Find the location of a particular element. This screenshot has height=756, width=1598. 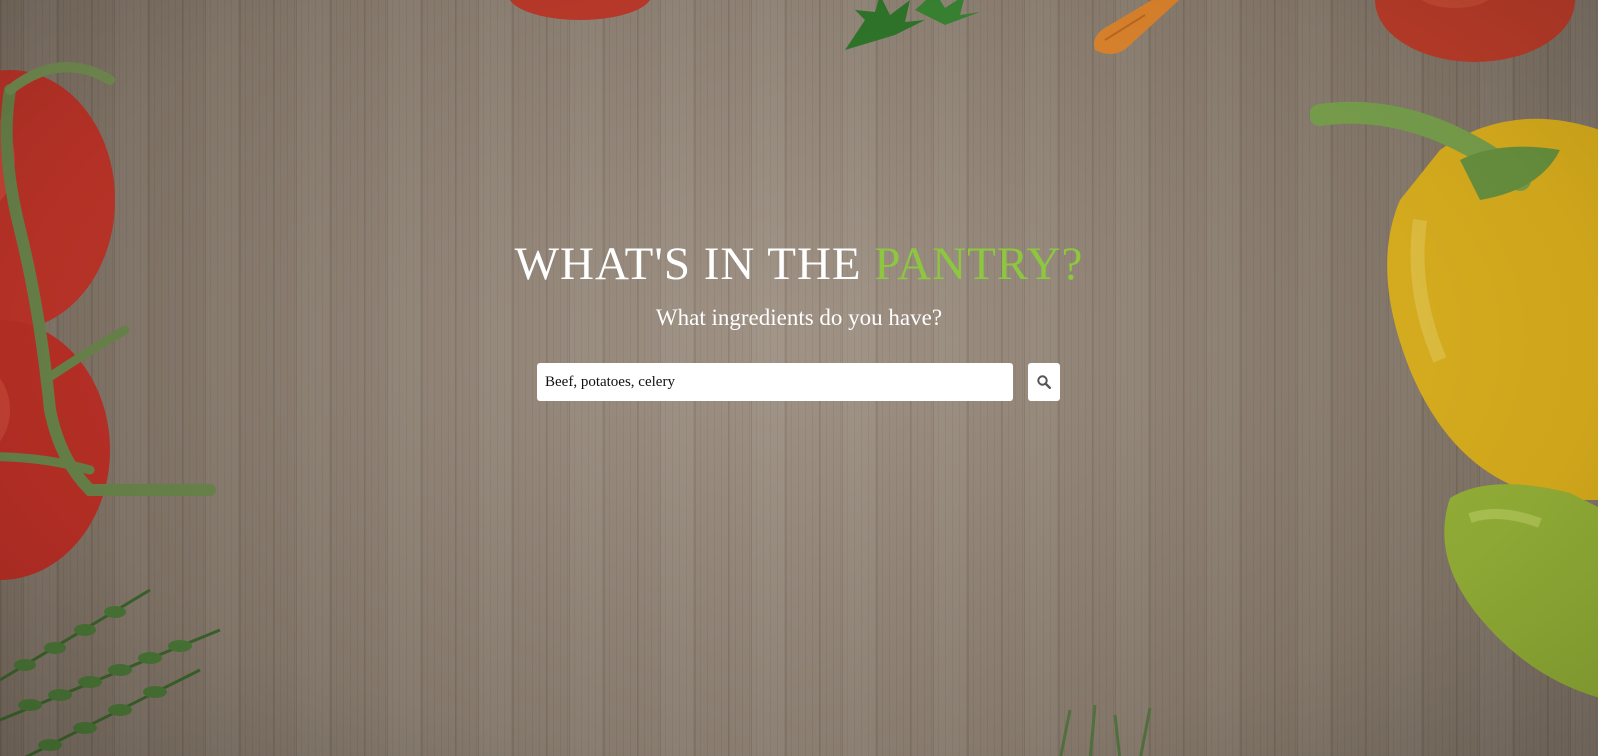

page-title: WHAT'S IN THE PANTRY? is located at coordinates (799, 264).